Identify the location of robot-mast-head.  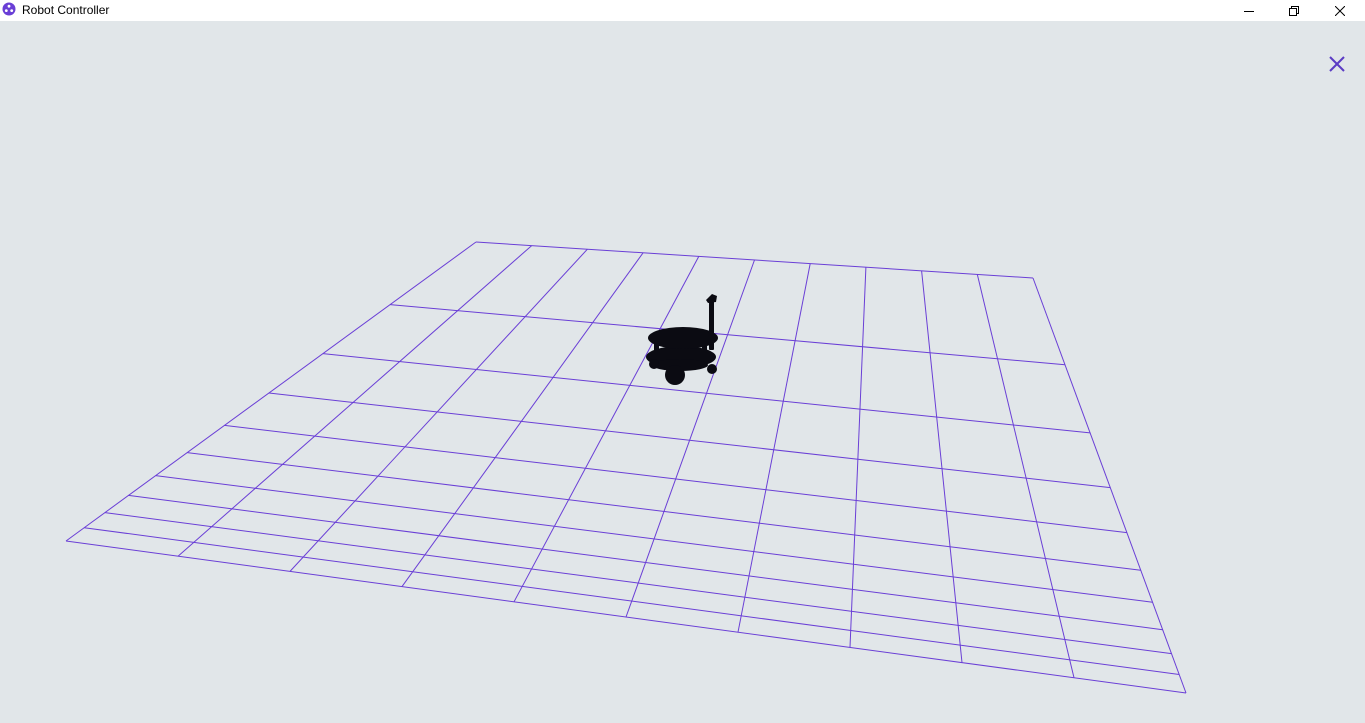
(711, 298).